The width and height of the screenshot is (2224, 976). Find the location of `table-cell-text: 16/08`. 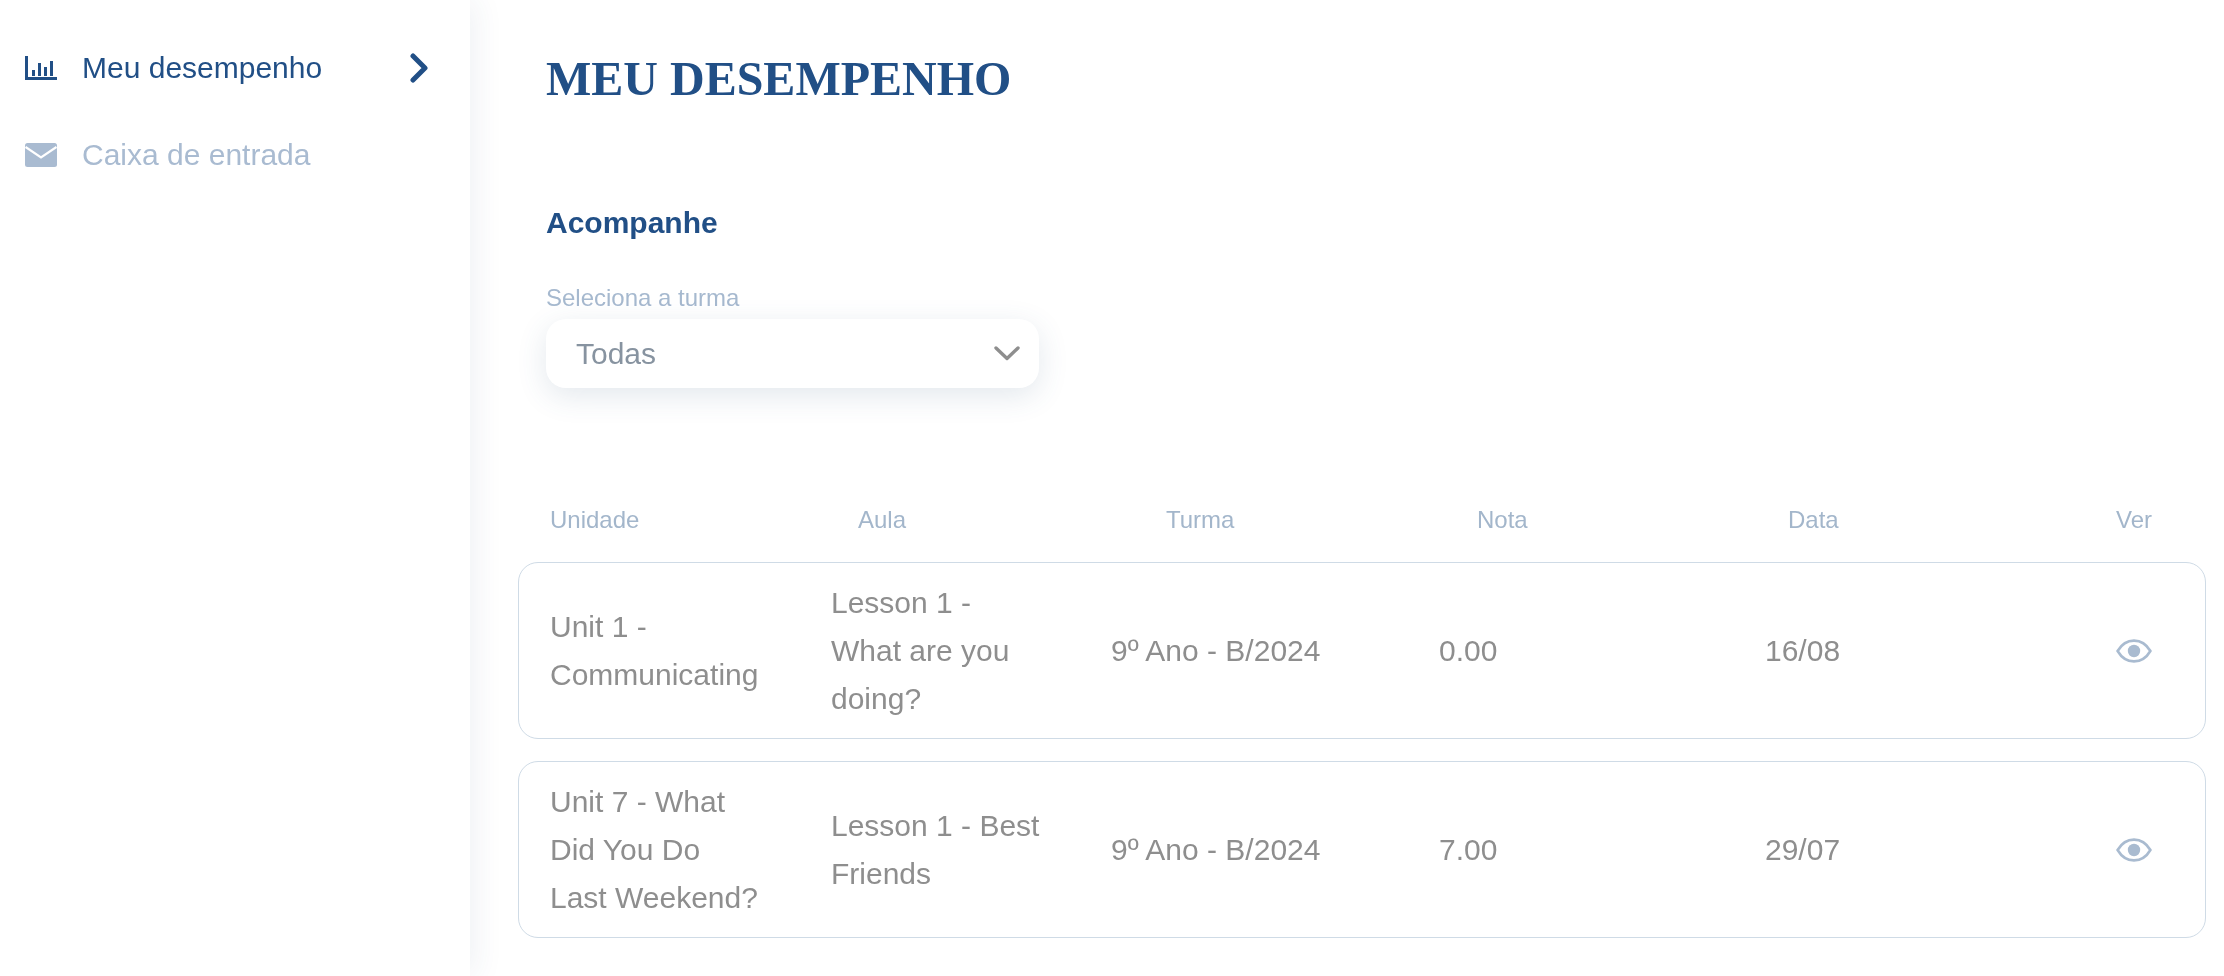

table-cell-text: 16/08 is located at coordinates (1803, 650).